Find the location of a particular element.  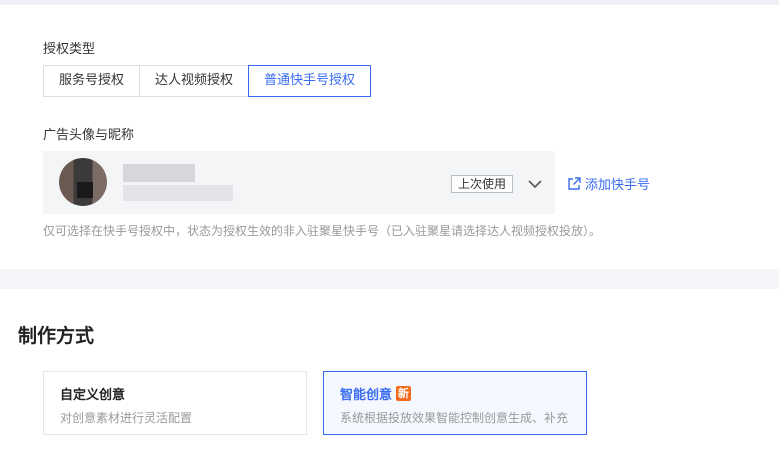

mode-custom-desc: 对创意素材进行灵活配置 is located at coordinates (126, 418).